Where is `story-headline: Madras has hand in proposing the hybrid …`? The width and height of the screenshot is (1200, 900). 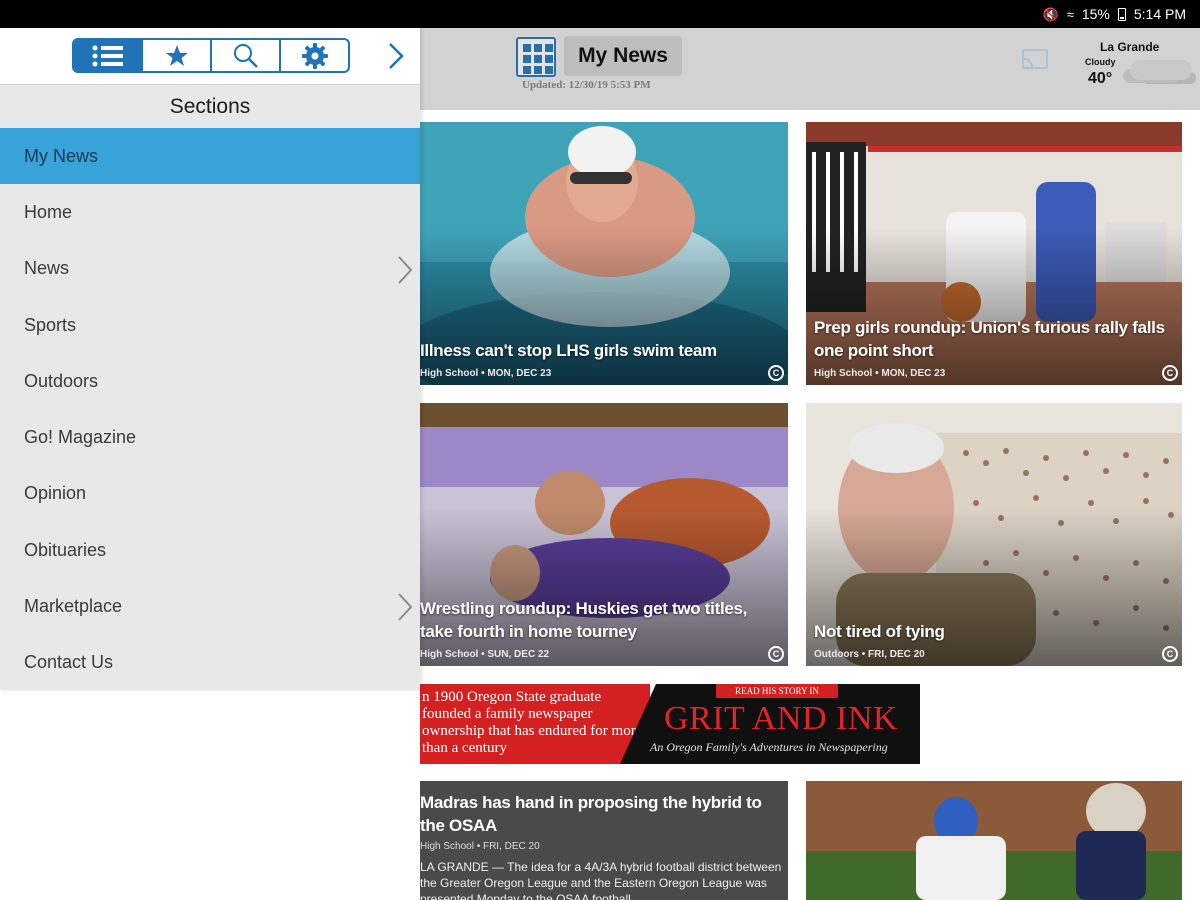
story-headline: Madras has hand in proposing the hybrid … is located at coordinates (591, 814).